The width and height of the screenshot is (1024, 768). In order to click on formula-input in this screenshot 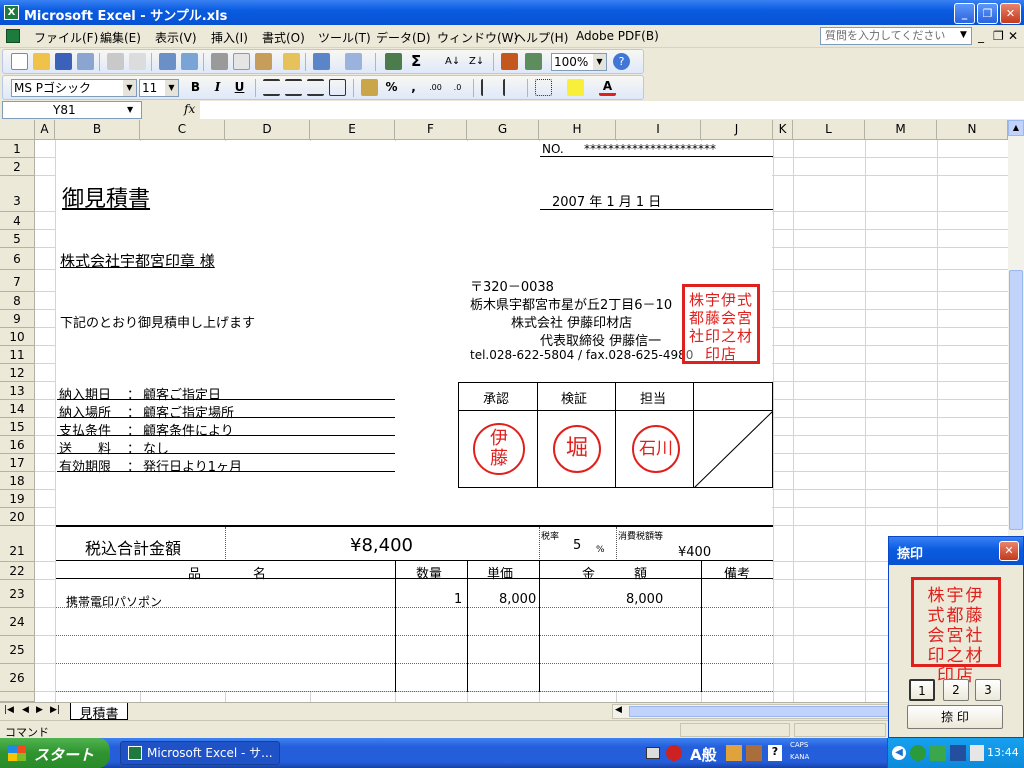, I will do `click(612, 110)`.